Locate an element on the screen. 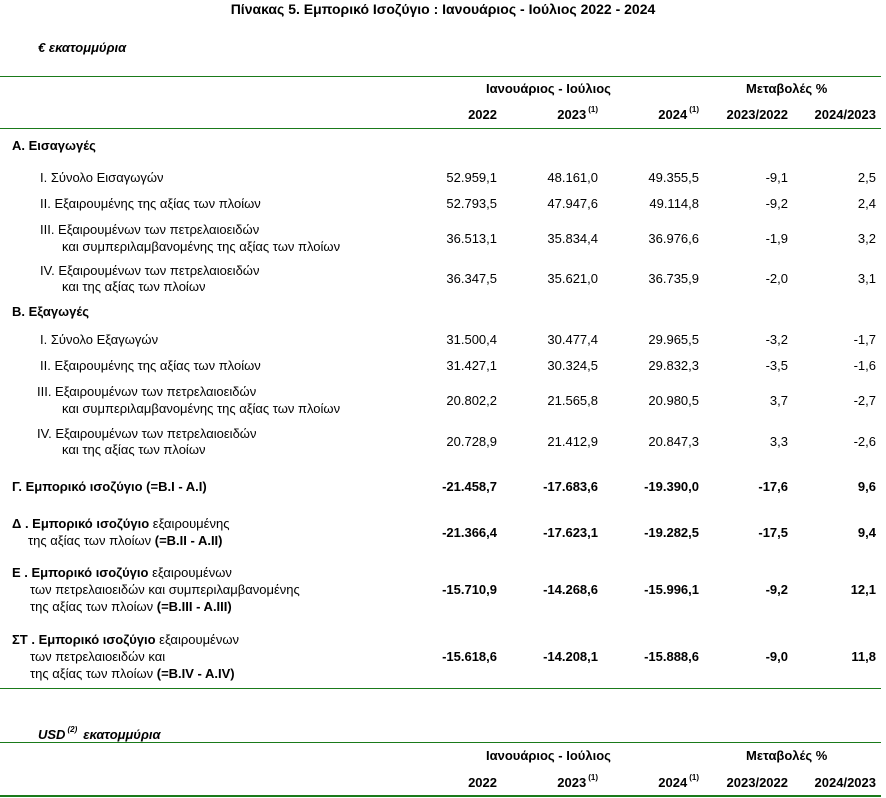 This screenshot has height=798, width=886. cell-change-1: 3,7 is located at coordinates (778, 400).